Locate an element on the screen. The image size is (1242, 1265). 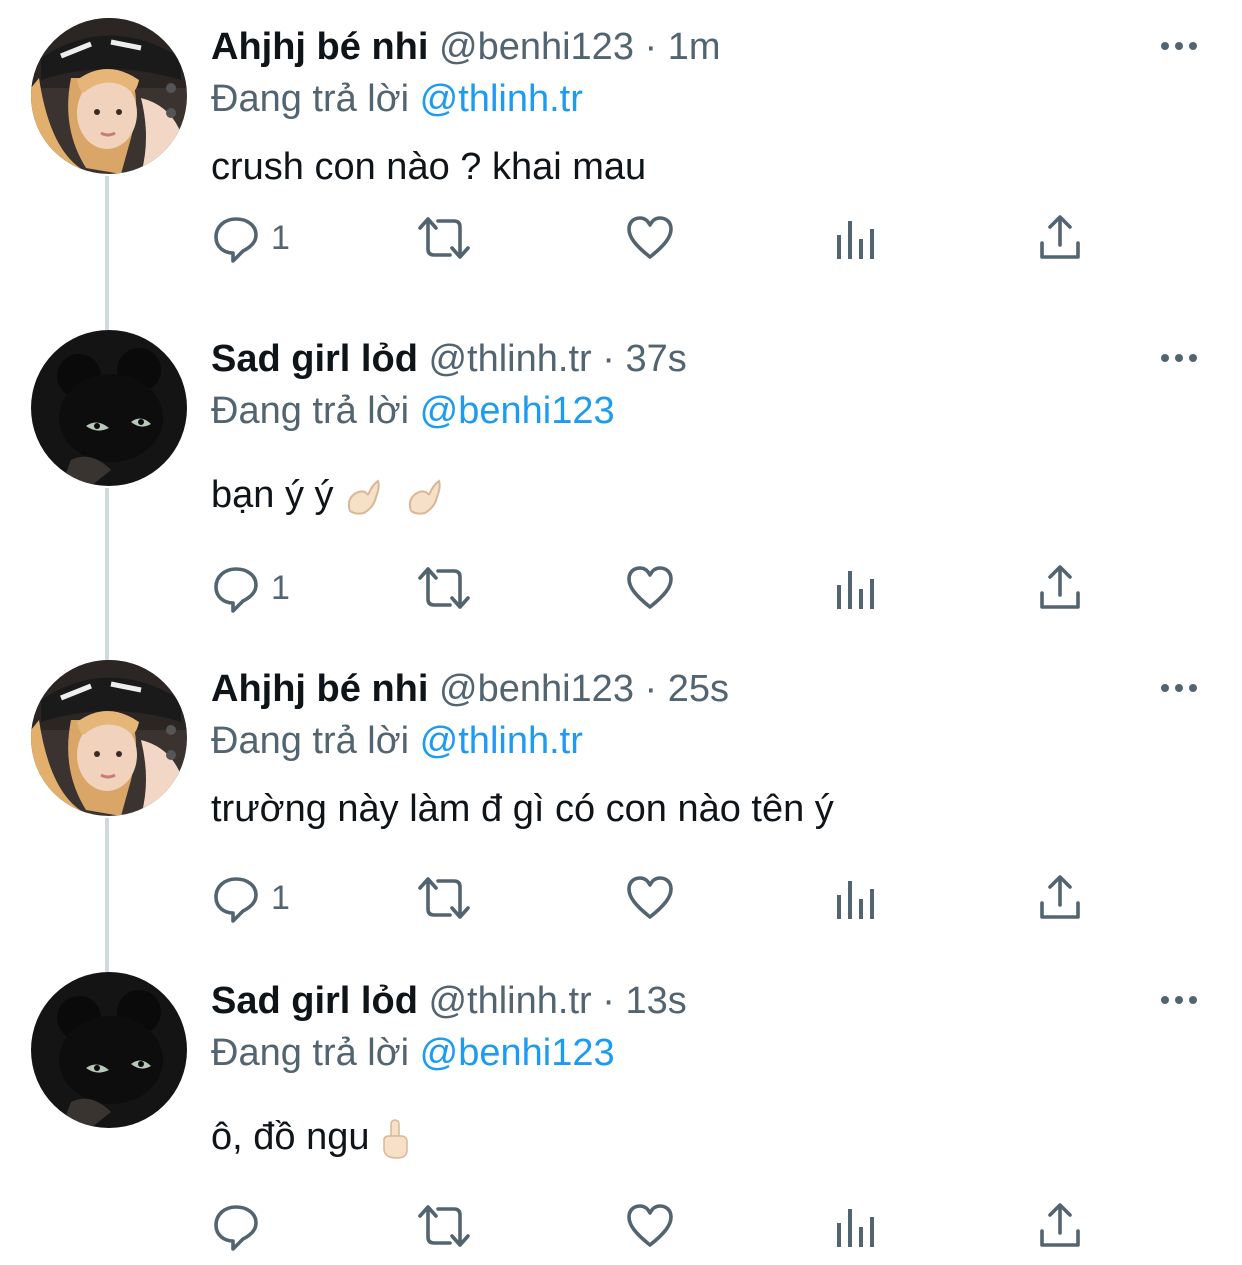
tweet-header: Sad girl lỏd @thlinh.tr · 13s is located at coordinates (449, 1001).